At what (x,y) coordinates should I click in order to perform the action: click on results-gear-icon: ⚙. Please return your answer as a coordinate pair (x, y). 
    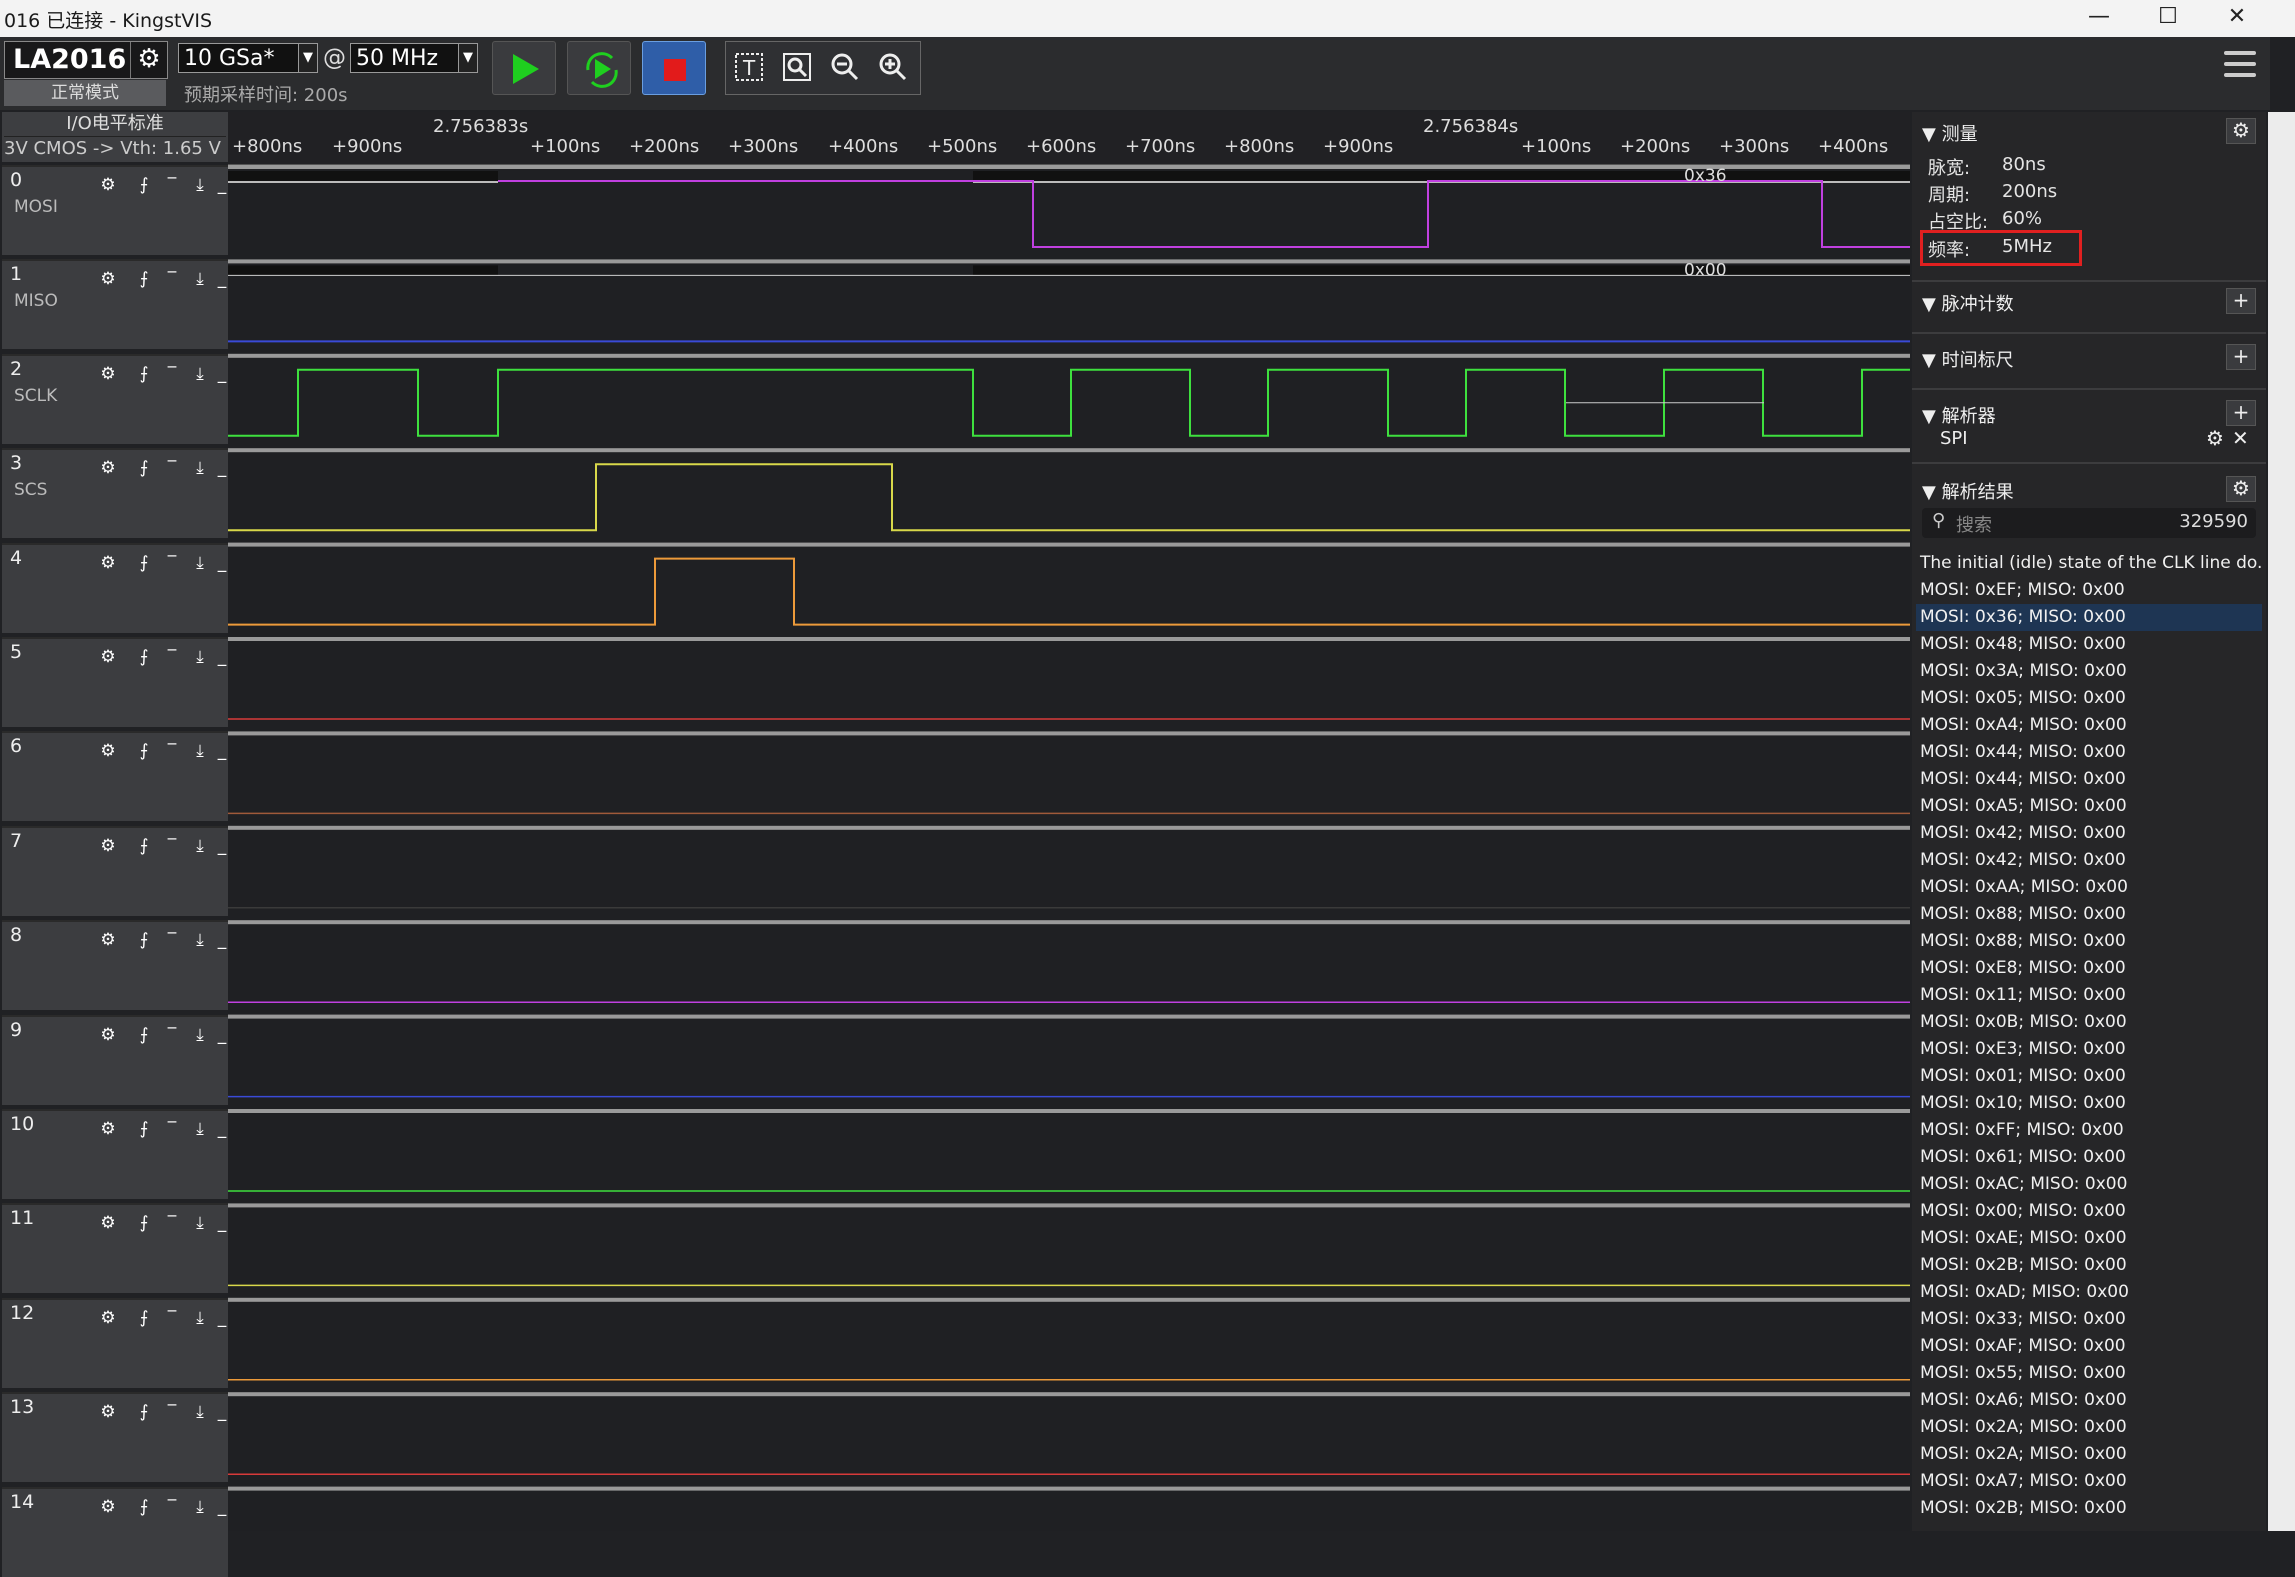
    Looking at the image, I should click on (2241, 489).